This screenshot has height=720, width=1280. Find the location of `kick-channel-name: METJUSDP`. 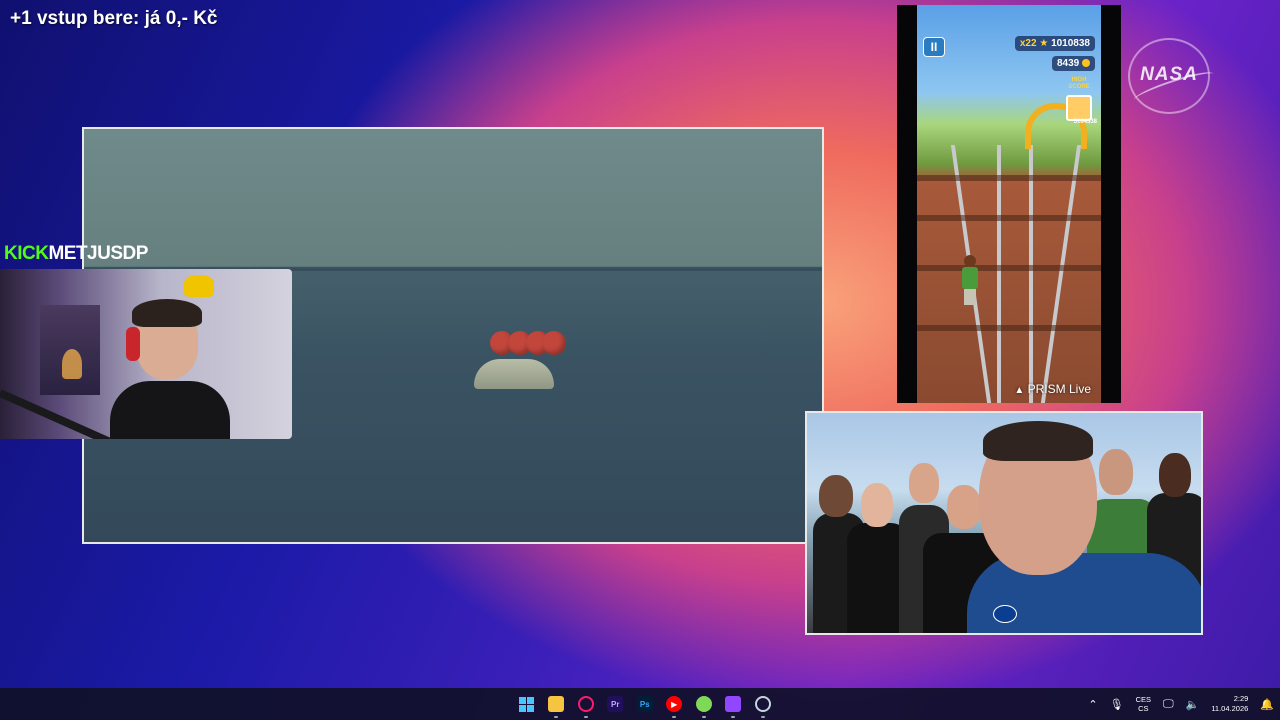

kick-channel-name: METJUSDP is located at coordinates (98, 253).